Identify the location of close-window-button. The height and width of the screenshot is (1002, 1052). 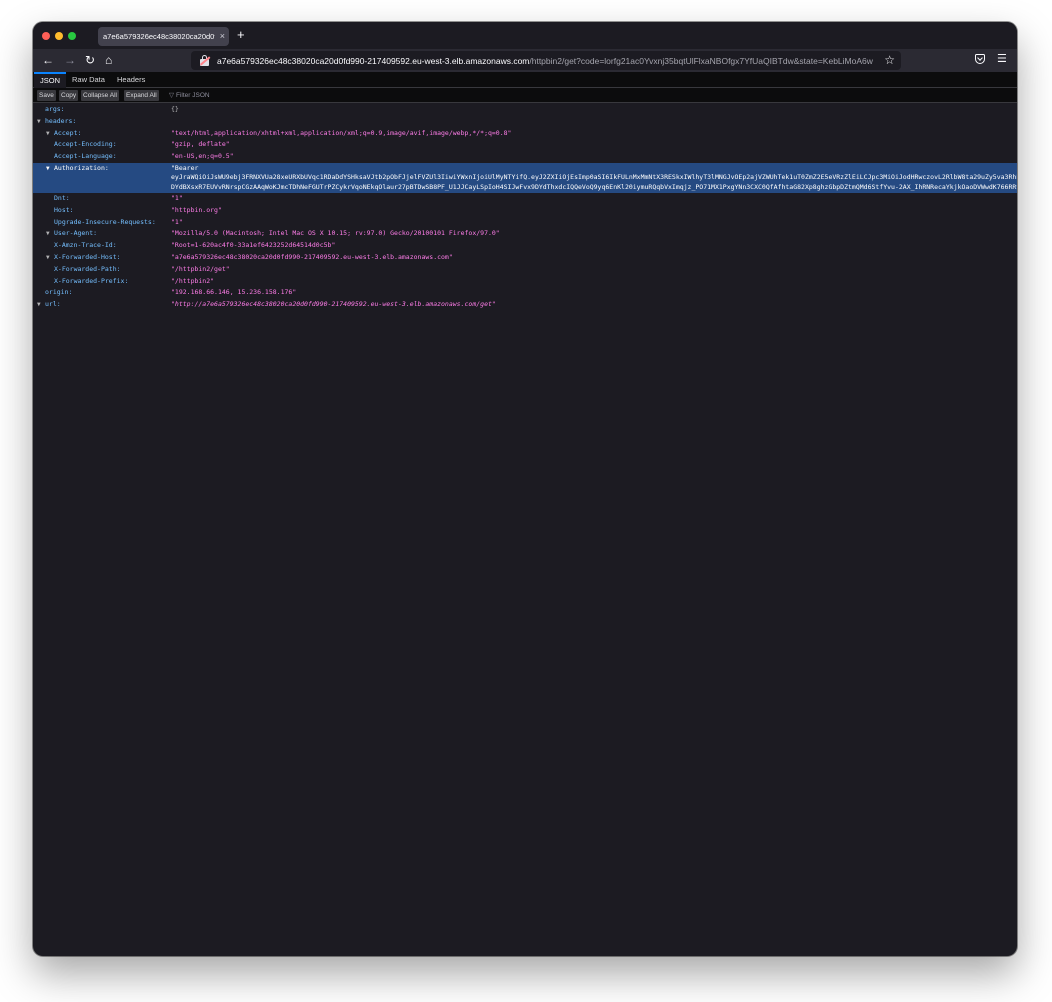
(46, 36).